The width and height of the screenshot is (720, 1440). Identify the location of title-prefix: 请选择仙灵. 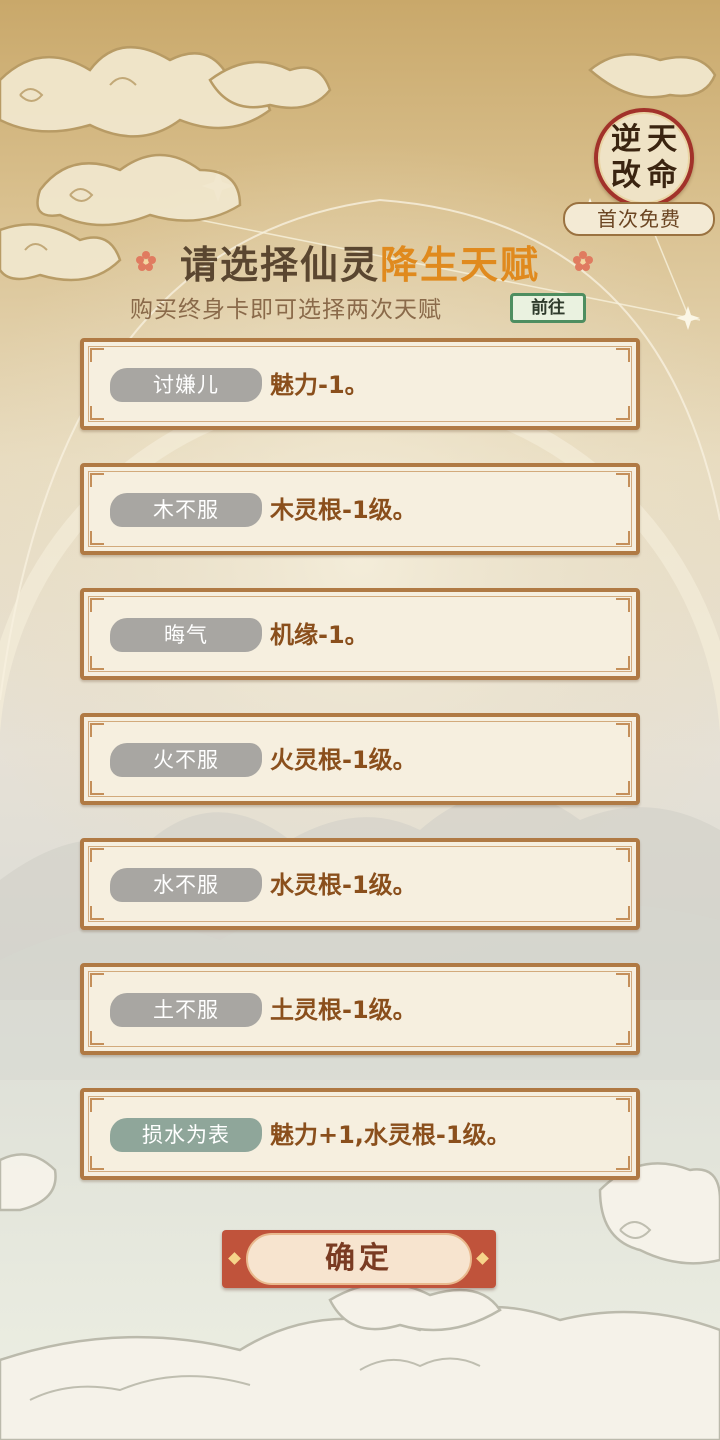
(279, 265).